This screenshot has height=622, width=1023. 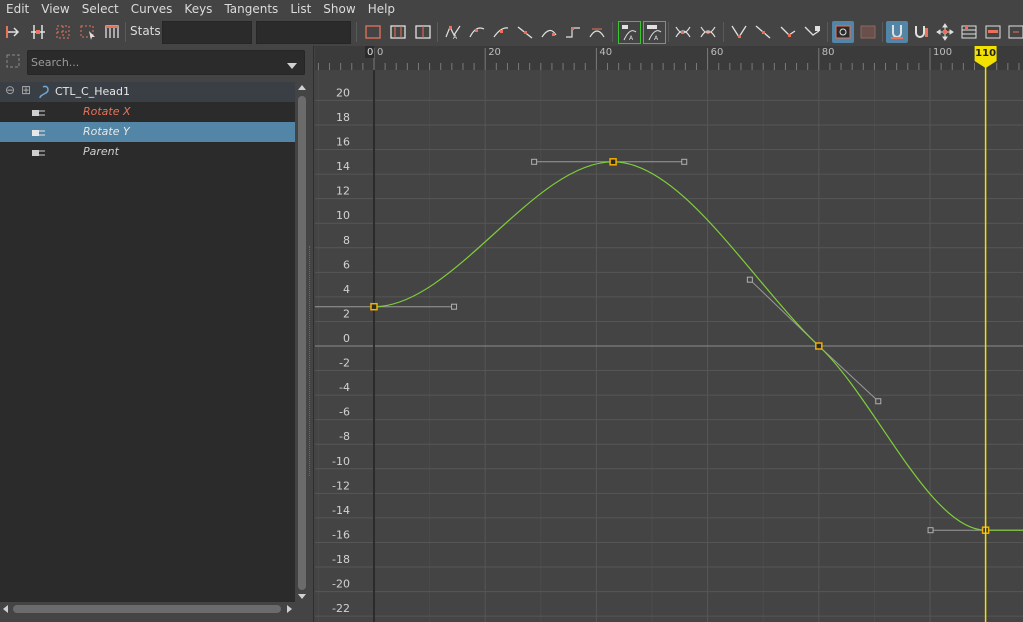 What do you see at coordinates (147, 112) in the screenshot?
I see `tree-attr-rotate-x: Rotate X` at bounding box center [147, 112].